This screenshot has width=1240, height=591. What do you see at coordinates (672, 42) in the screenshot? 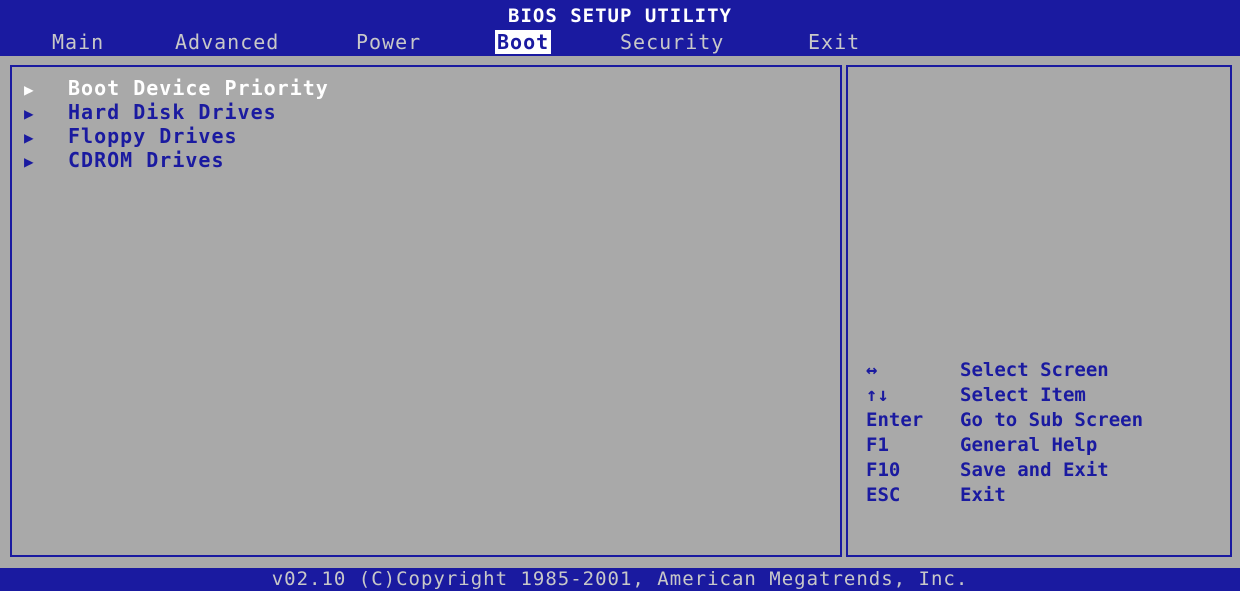
I see `tab-security: Security` at bounding box center [672, 42].